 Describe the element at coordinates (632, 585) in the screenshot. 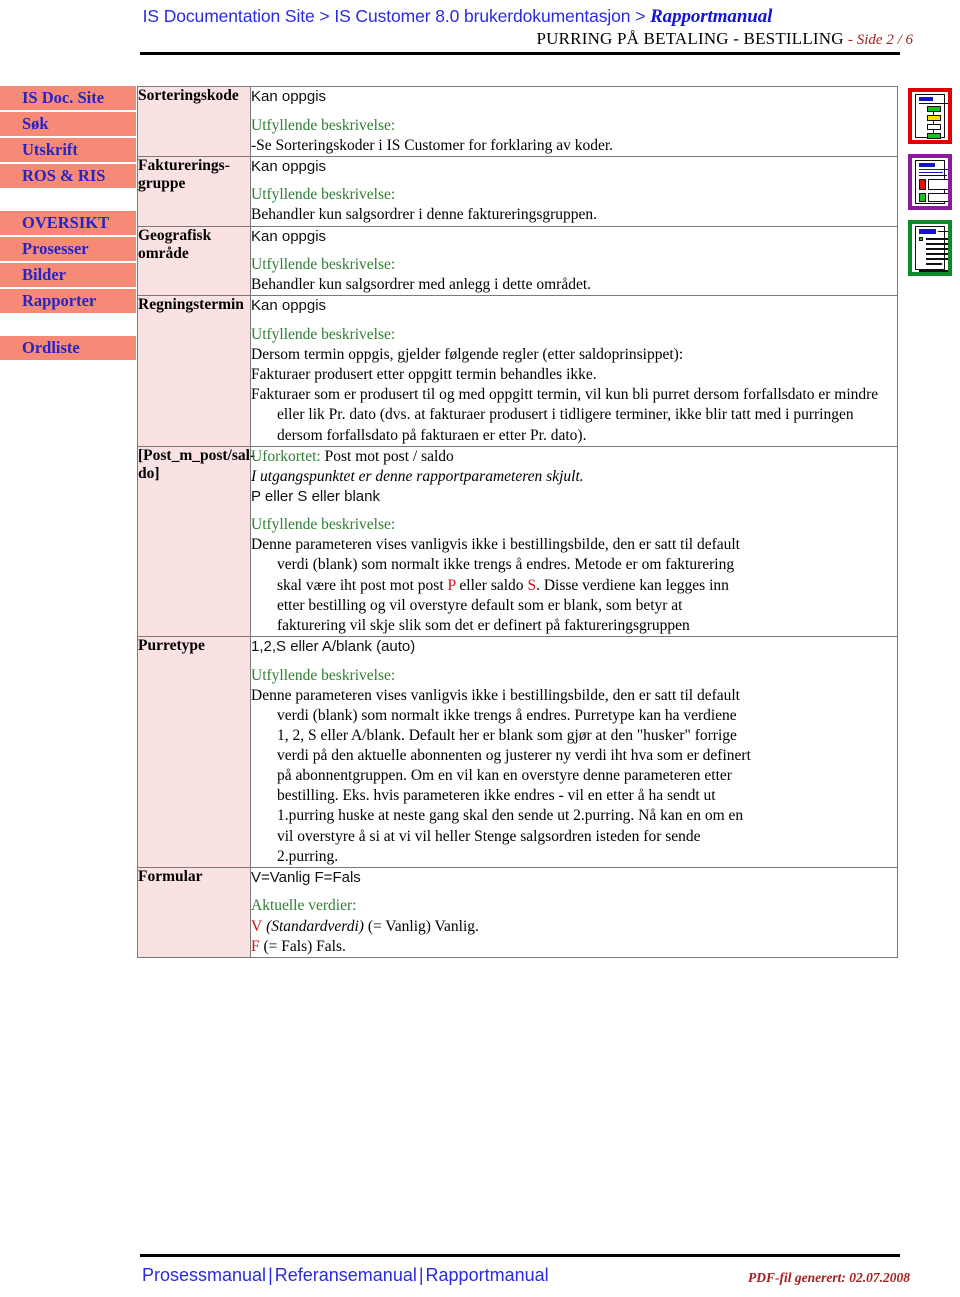

I see `desc-b2-part-c: . Disse verdiene kan legges inn` at that location.